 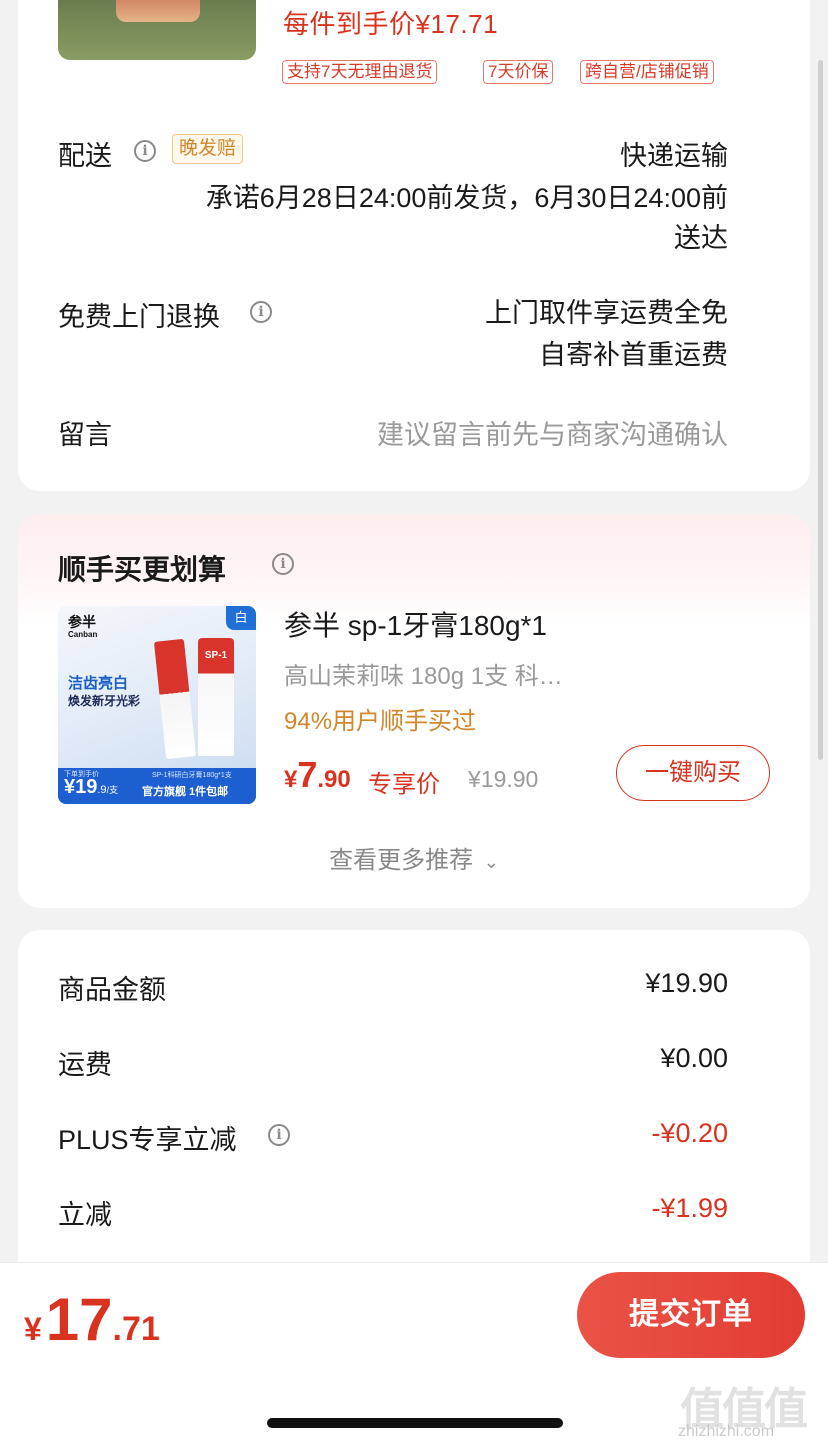 What do you see at coordinates (693, 773) in the screenshot?
I see `one-click-buy-button: 一键购买` at bounding box center [693, 773].